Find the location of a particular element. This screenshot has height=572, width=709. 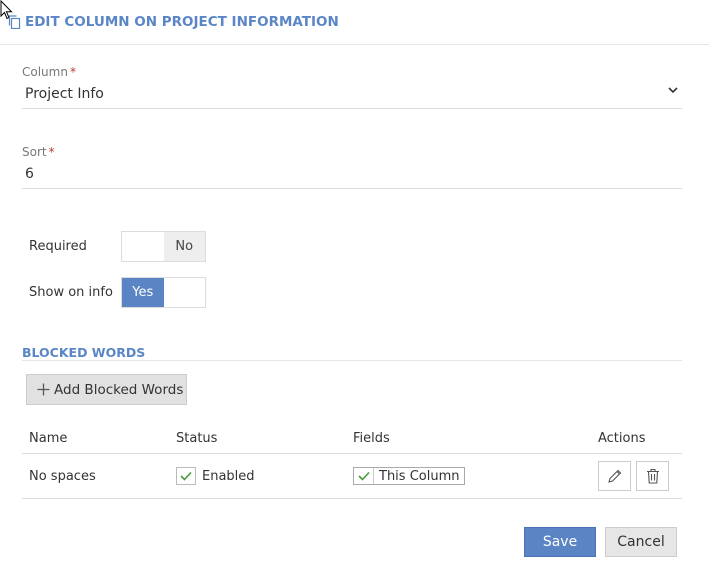

blocked-words-title: BLOCKED WORDS is located at coordinates (84, 352).